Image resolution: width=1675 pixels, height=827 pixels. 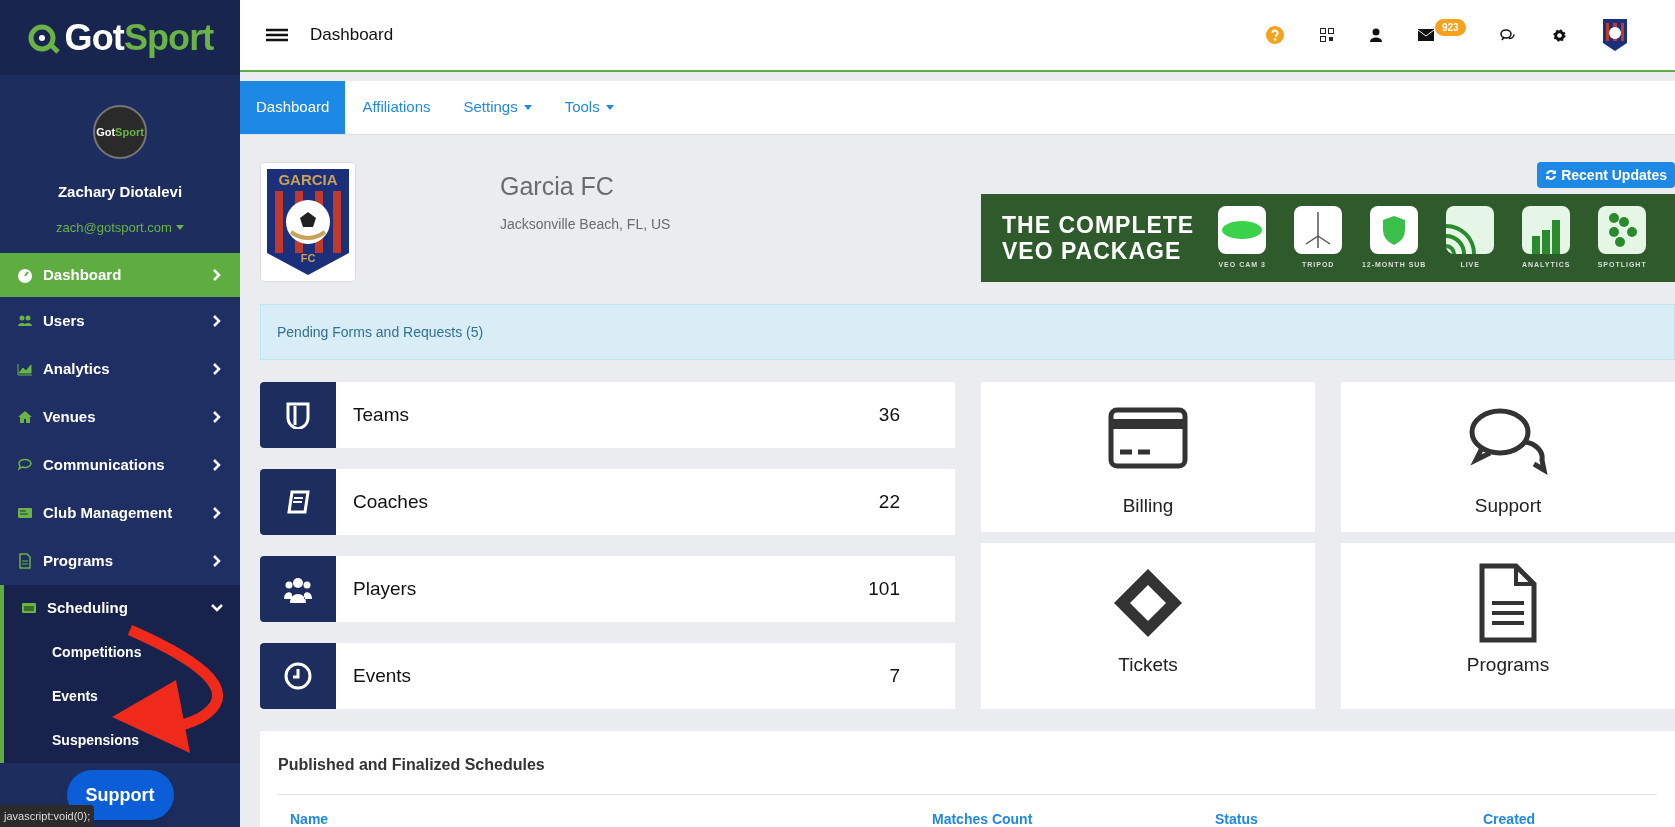 I want to click on column-header: Name, so click(x=309, y=819).